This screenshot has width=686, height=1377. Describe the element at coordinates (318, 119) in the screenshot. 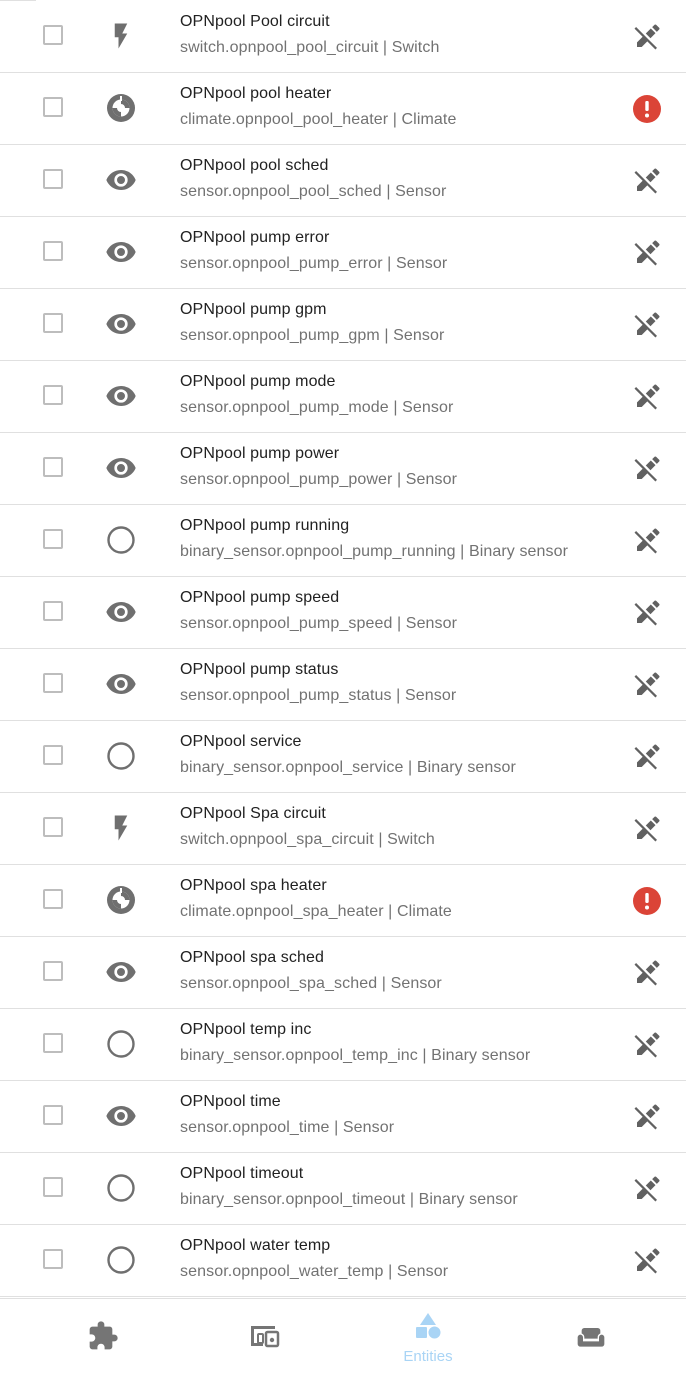

I see `entity-id-type: climate.opnpool_pool_heater | Climate` at that location.